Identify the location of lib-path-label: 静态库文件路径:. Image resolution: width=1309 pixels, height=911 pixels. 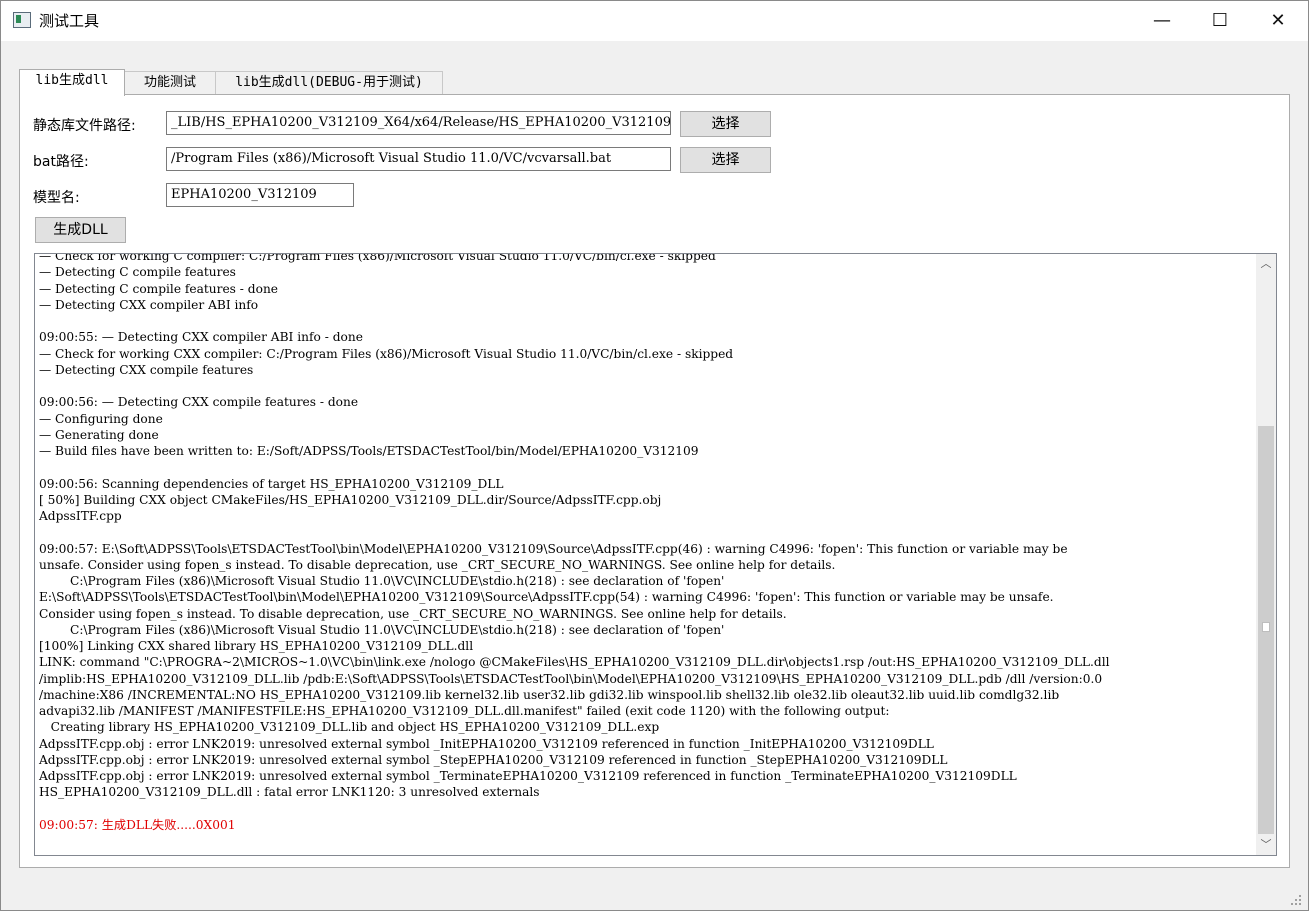
(84, 126).